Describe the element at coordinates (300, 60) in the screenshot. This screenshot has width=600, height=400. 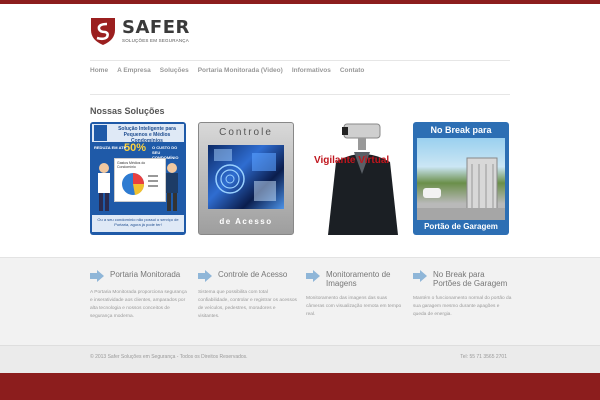
I see `nav-divider-top` at that location.